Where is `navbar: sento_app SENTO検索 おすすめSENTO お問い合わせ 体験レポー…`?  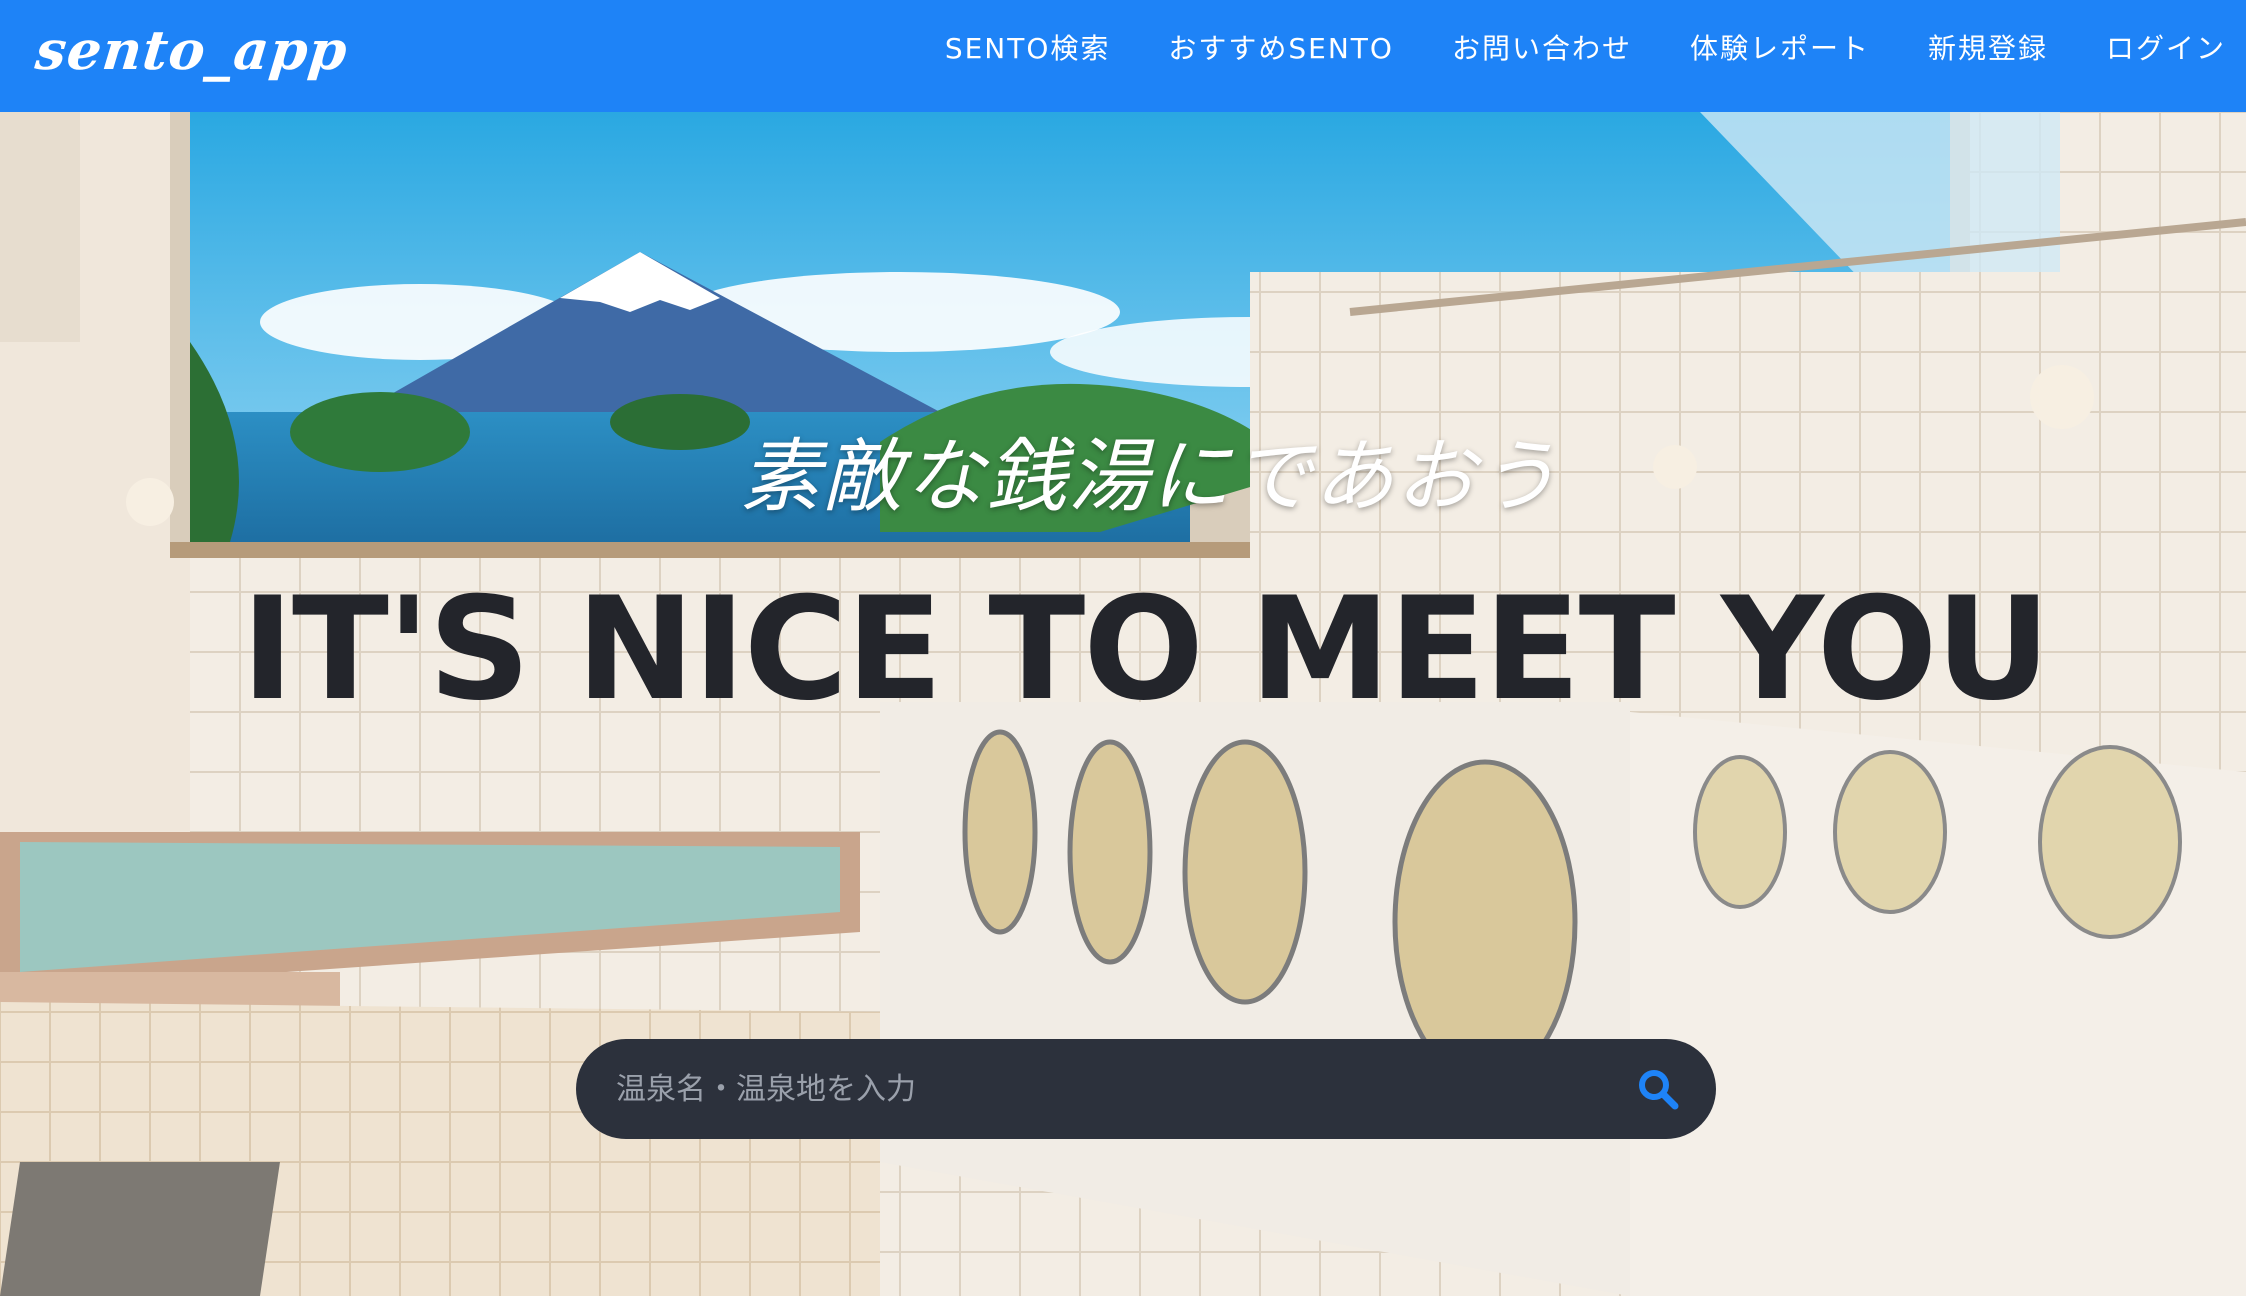
navbar: sento_app SENTO検索 おすすめSENTO お問い合わせ 体験レポー… is located at coordinates (1123, 56).